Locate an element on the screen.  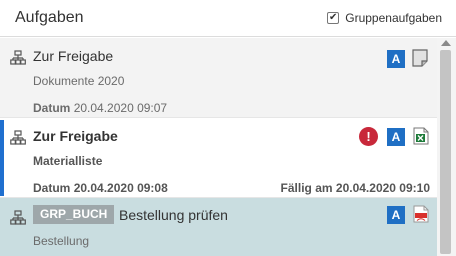
date-value: 20.04.2020 09:07 is located at coordinates (120, 108).